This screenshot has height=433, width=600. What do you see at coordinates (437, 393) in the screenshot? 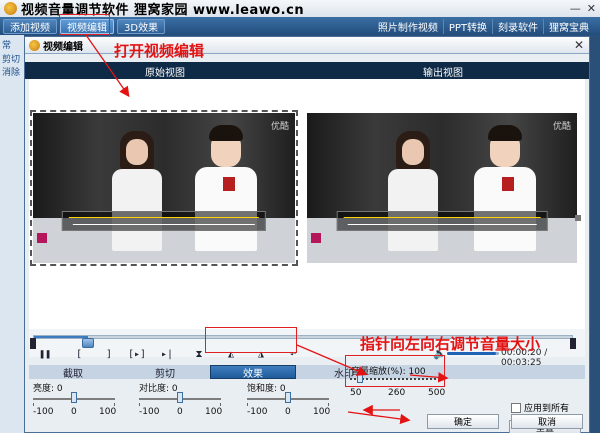
I see `volume-scale-max: 500` at bounding box center [437, 393].